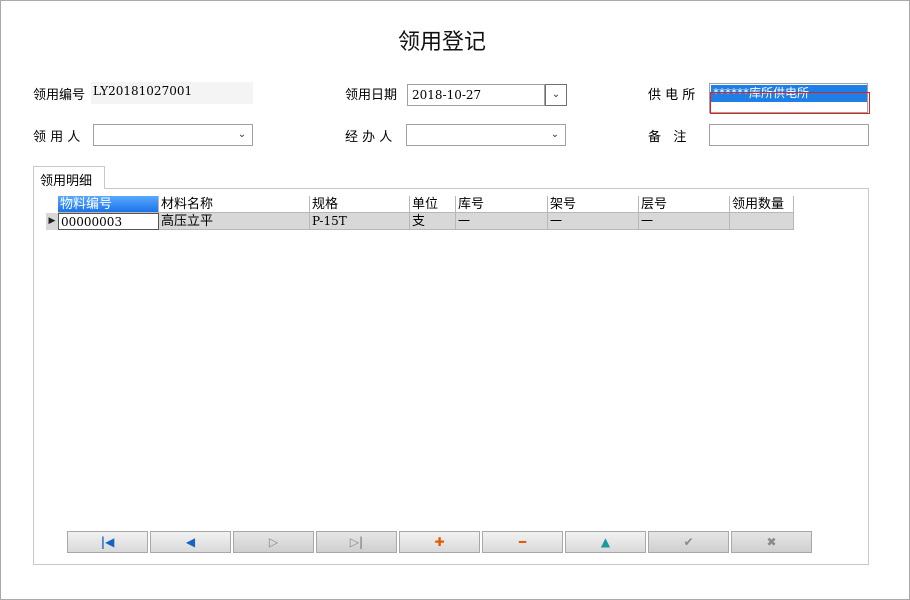  I want to click on delete-record-icon: ━, so click(522, 542).